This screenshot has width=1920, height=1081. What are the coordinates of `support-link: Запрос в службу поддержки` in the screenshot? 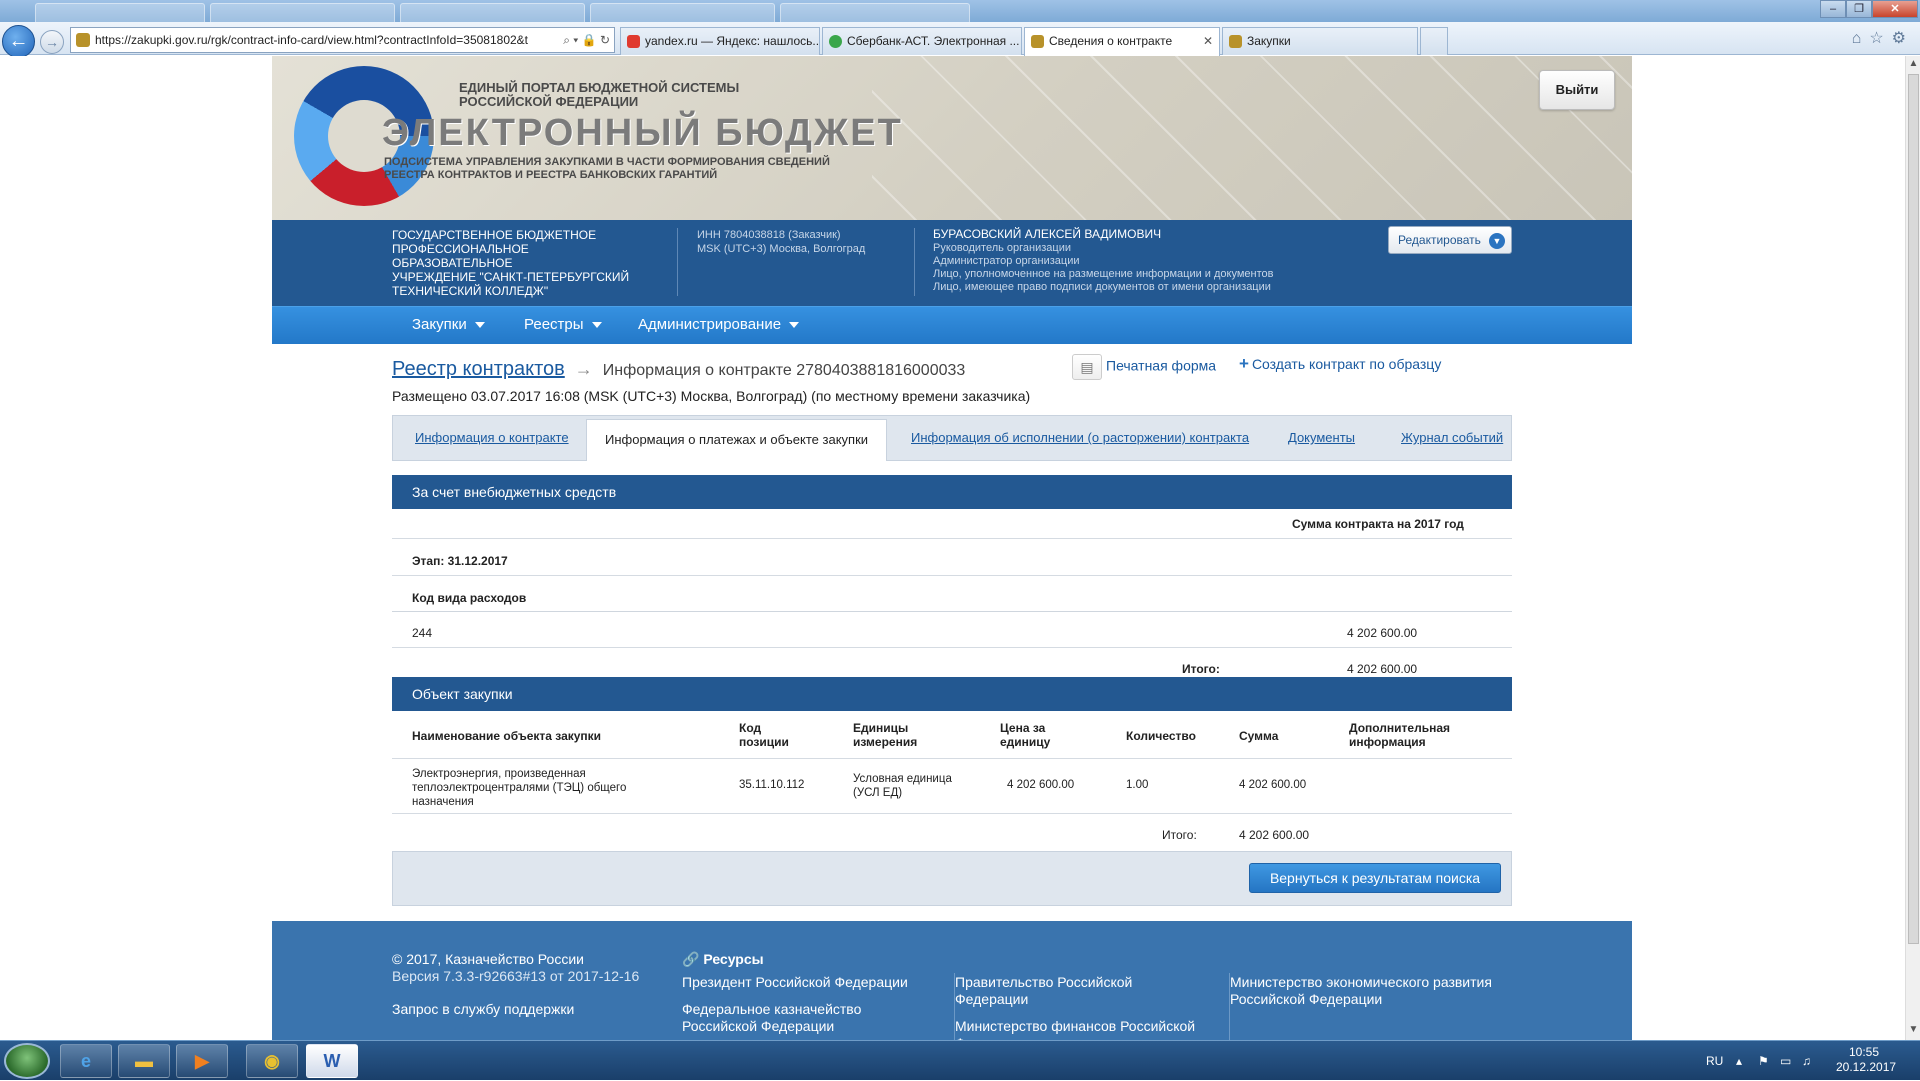 It's located at (483, 1009).